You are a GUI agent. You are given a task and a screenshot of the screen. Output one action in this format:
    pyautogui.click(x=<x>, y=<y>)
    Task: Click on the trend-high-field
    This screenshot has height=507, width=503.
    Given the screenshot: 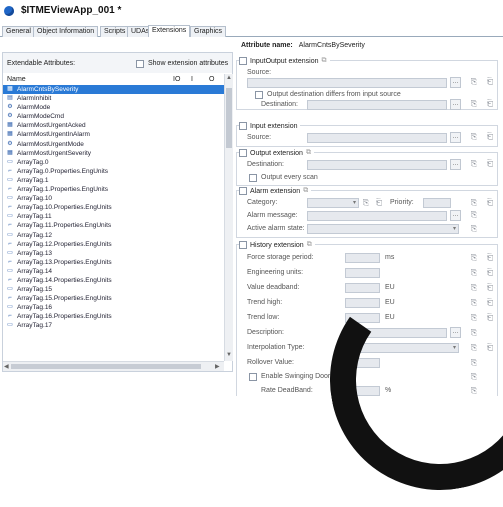 What is the action you would take?
    pyautogui.click(x=362, y=303)
    